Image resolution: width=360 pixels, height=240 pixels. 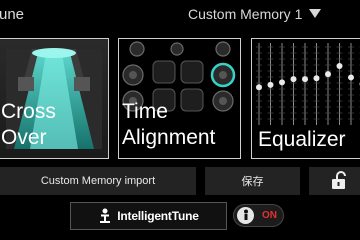 I want to click on intelligent-tune-icon, so click(x=105, y=216).